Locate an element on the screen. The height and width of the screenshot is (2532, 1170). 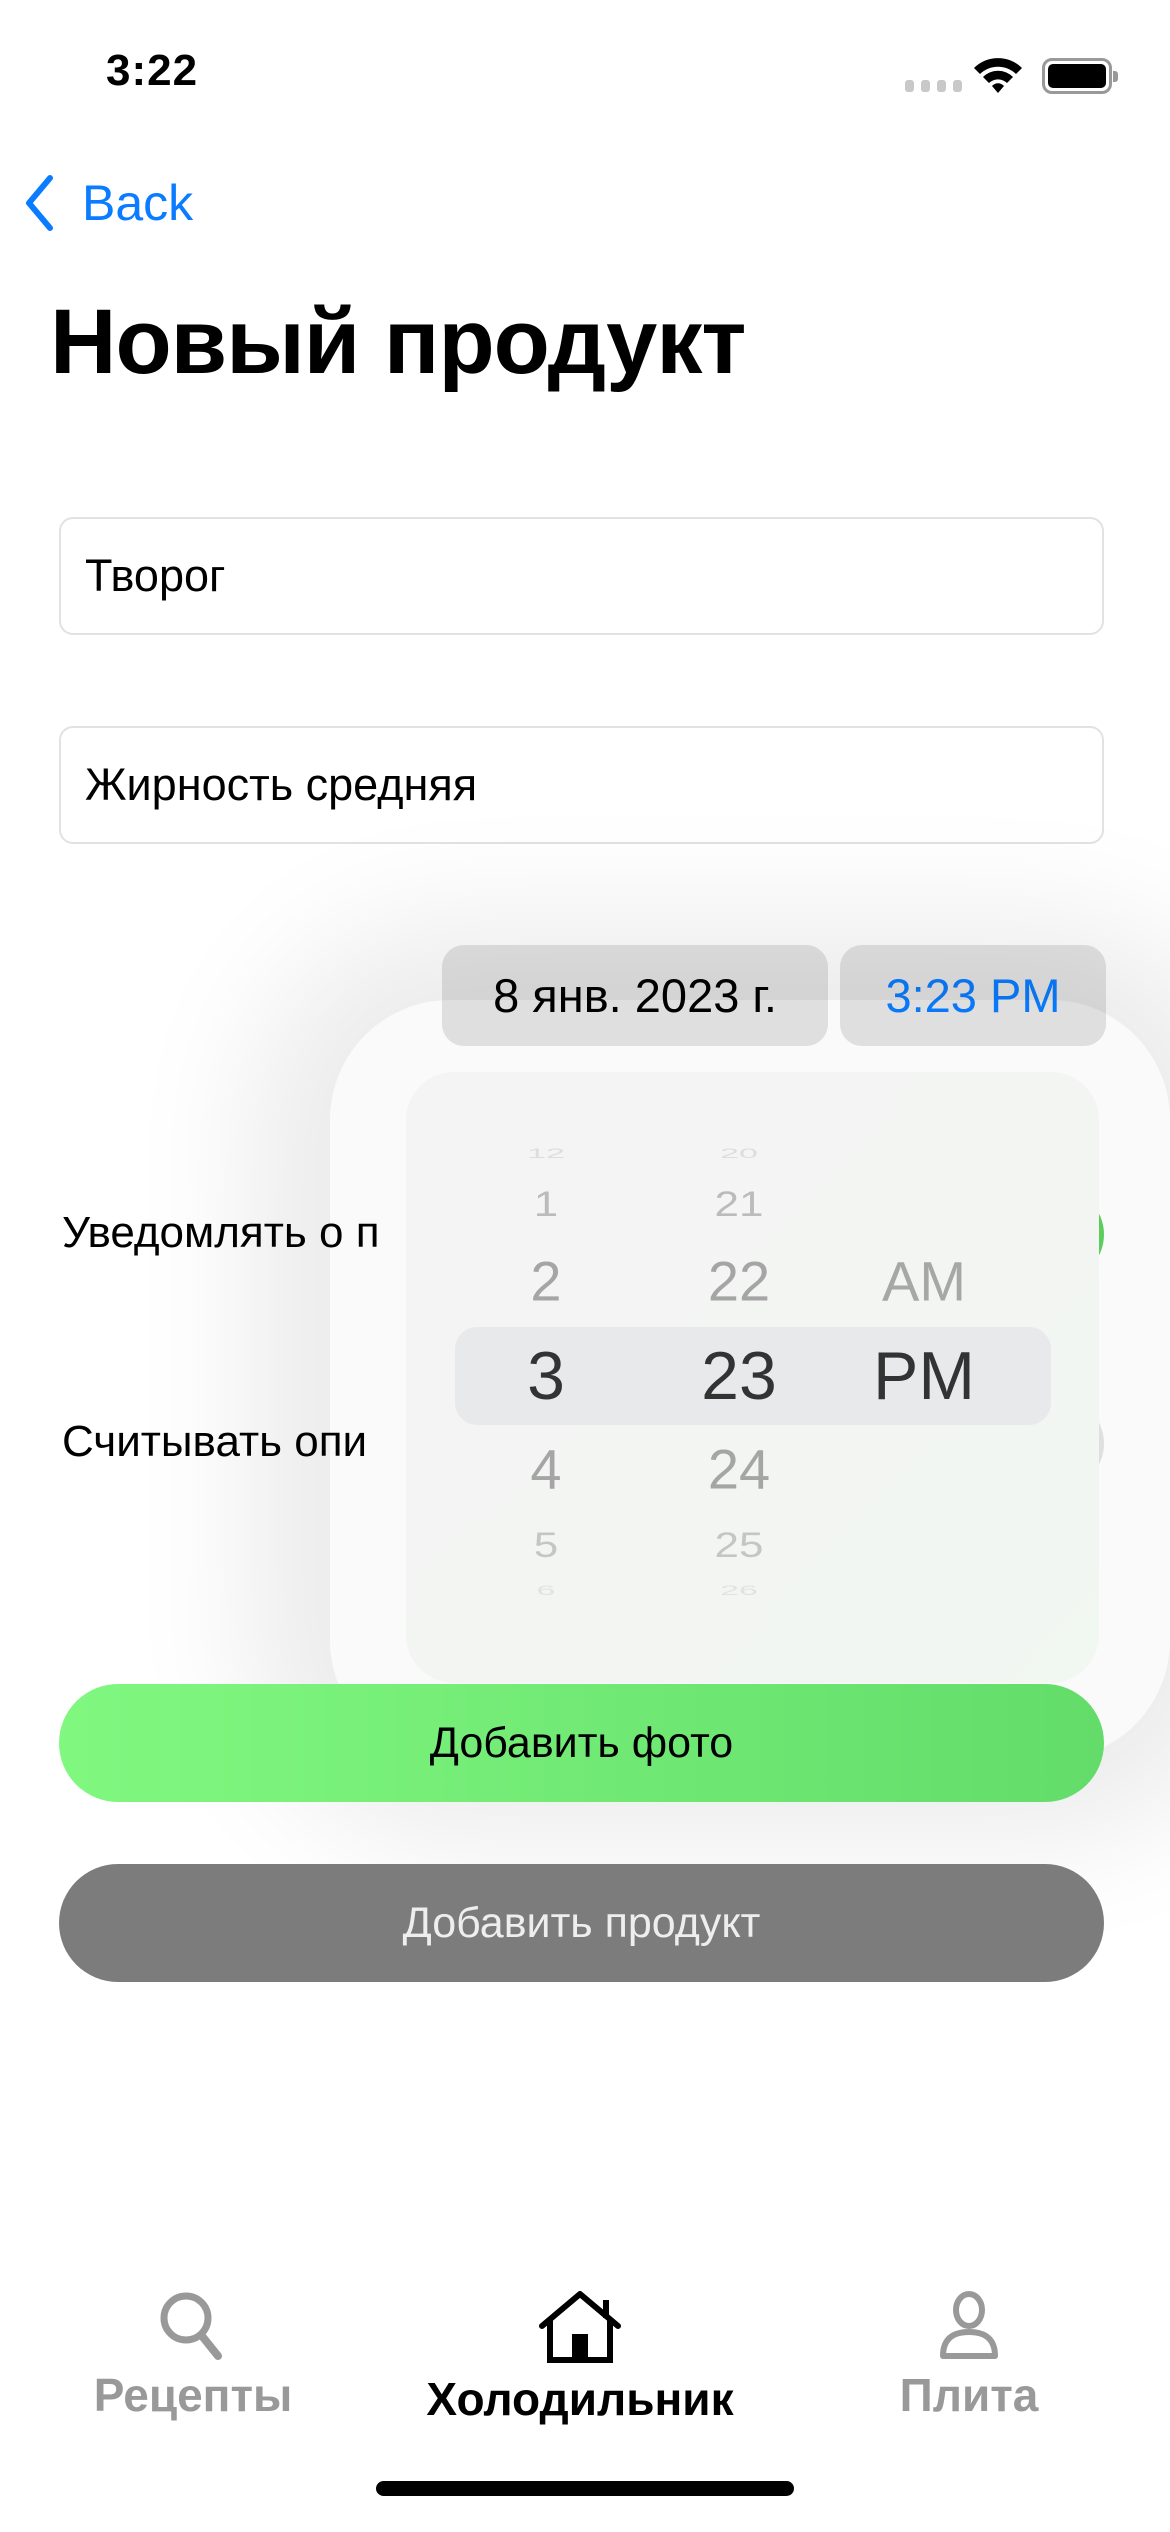
hour-option: 6 is located at coordinates (546, 1591).